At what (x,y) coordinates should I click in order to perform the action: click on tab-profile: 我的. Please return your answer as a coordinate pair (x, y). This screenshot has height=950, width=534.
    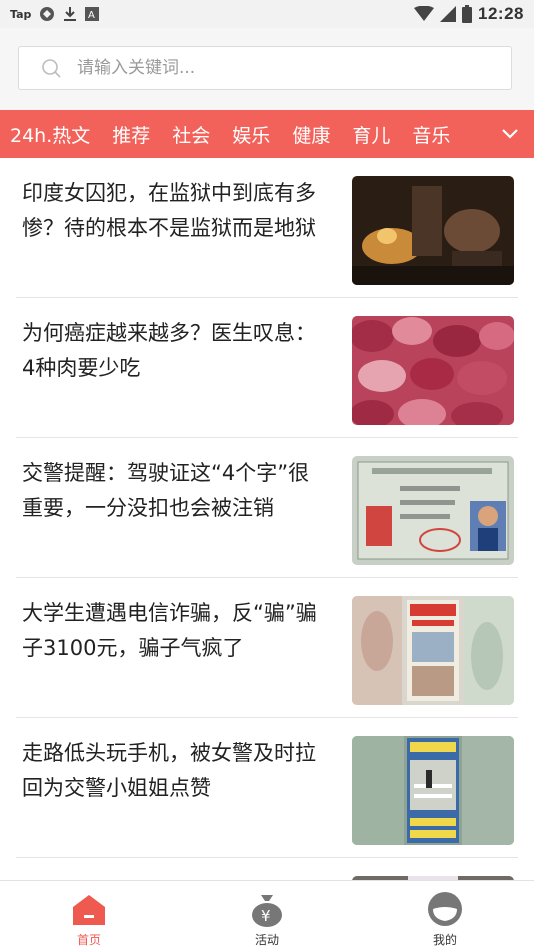
    Looking at the image, I should click on (445, 915).